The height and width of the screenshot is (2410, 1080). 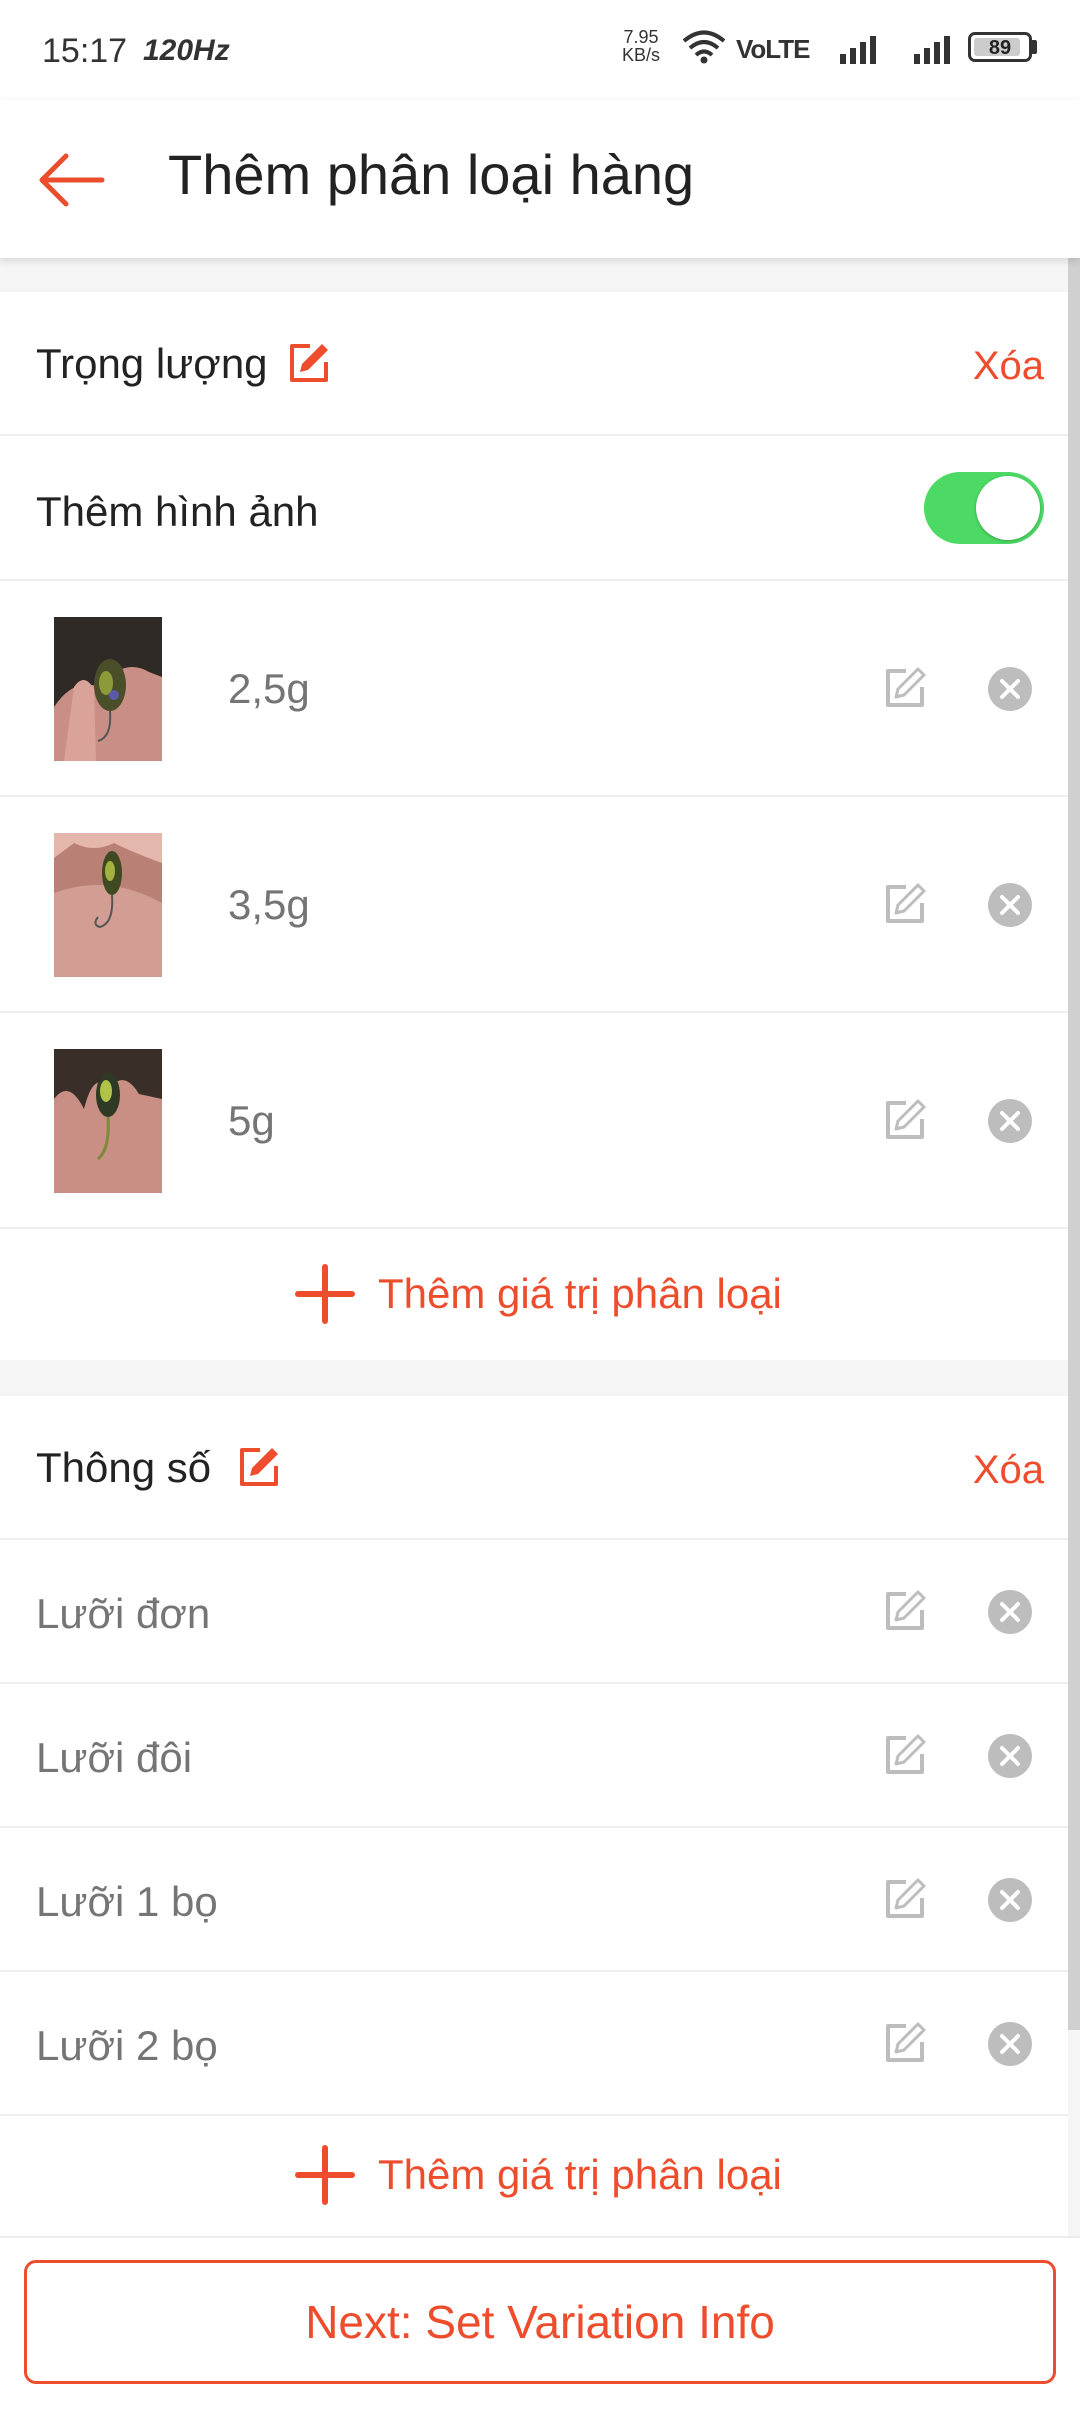 I want to click on option-row: 3,5g, so click(x=534, y=905).